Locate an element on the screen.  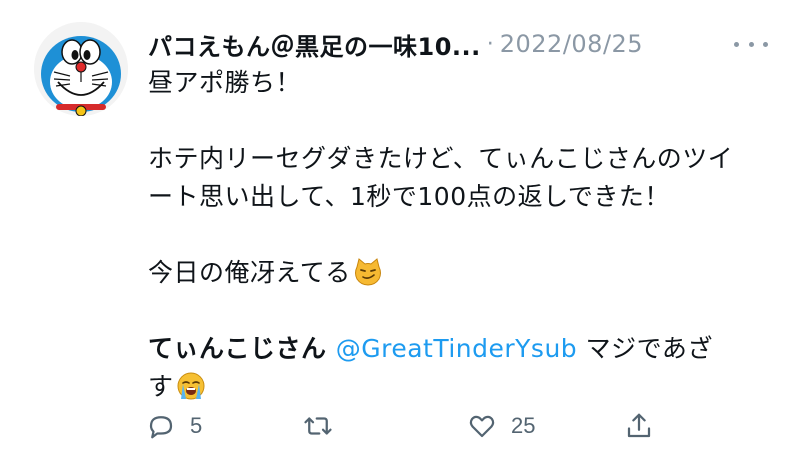
tweet-line: てぃんこじさん @GreatTinderYsub マジであざ is located at coordinates (463, 349).